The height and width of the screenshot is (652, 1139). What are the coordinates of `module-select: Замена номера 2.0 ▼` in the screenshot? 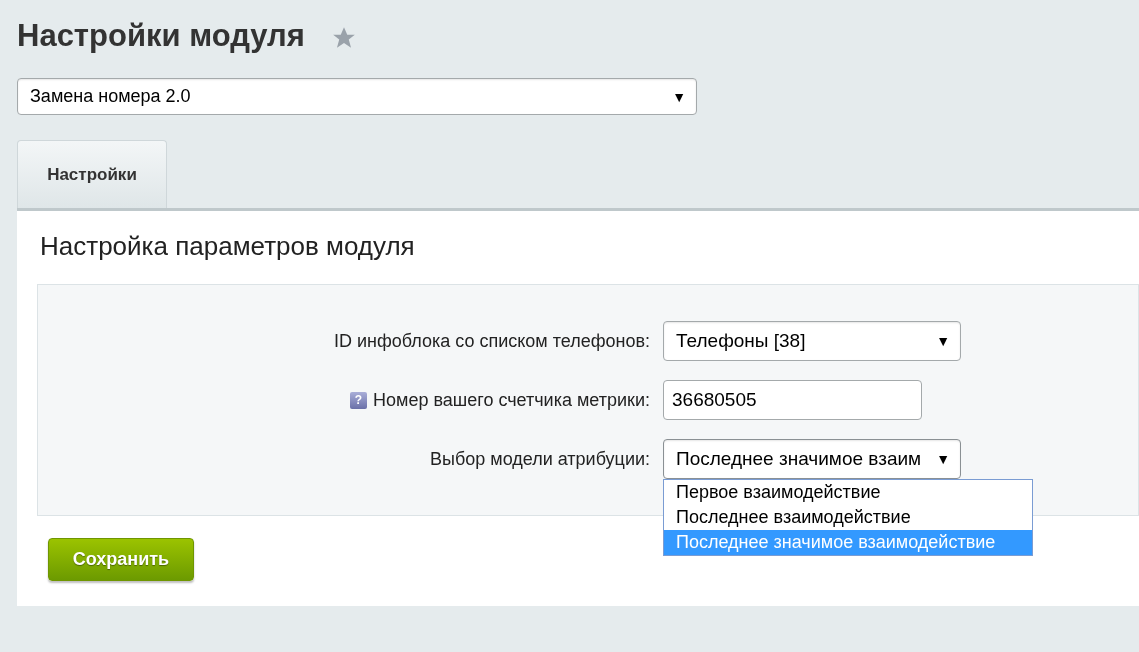 It's located at (357, 96).